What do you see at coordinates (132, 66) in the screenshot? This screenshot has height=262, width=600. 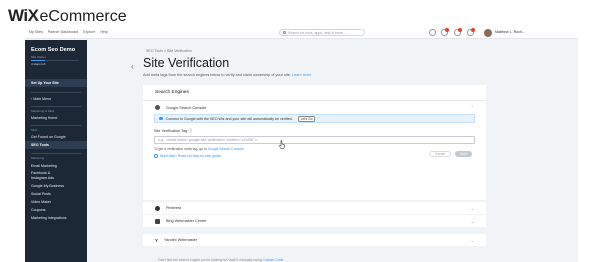 I see `back-arrow-icon: ‹` at bounding box center [132, 66].